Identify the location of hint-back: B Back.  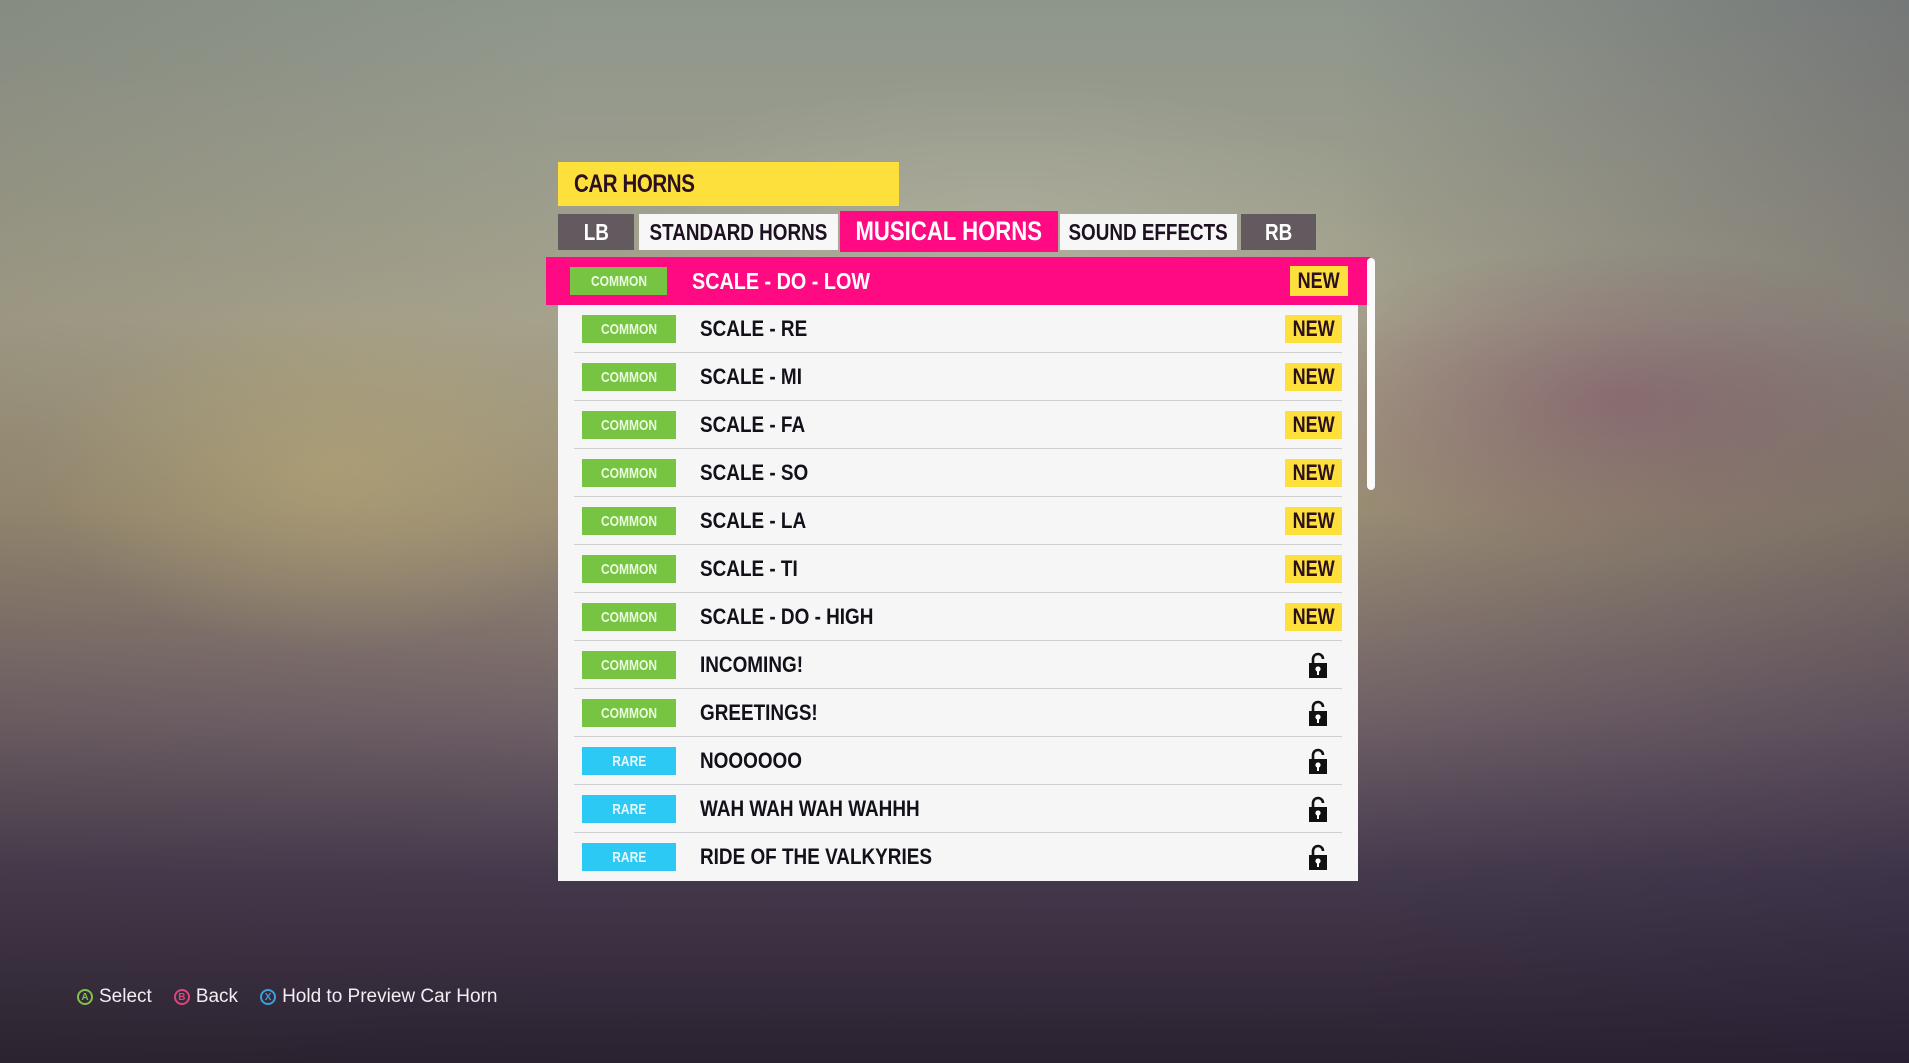
(206, 997).